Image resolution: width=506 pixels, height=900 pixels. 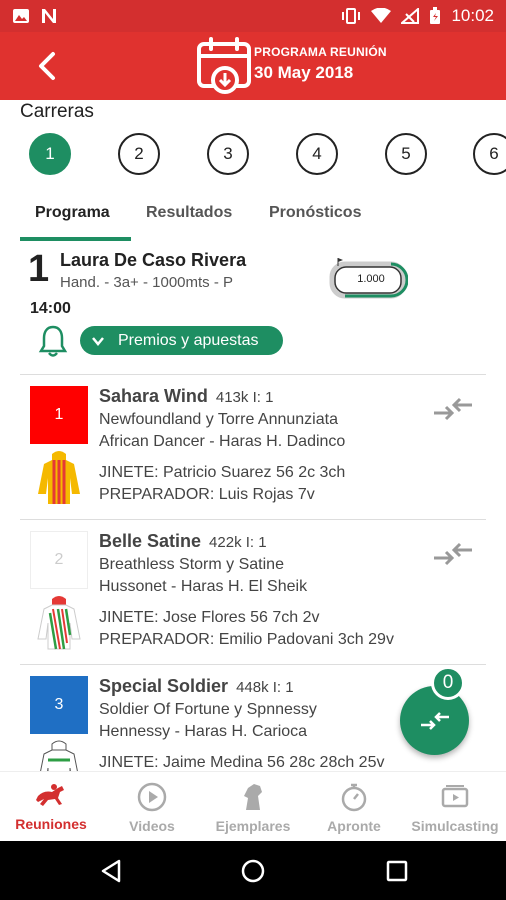 What do you see at coordinates (304, 72) in the screenshot?
I see `header-date: 30 May 2018` at bounding box center [304, 72].